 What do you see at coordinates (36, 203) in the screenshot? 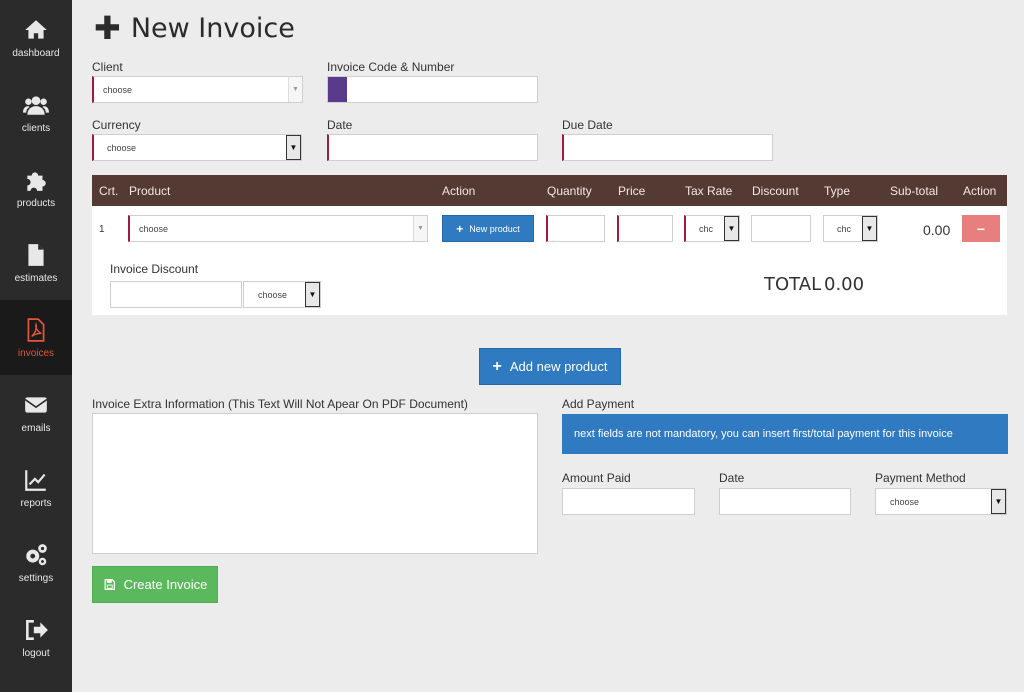
I see `sidebar-item-label: products` at bounding box center [36, 203].